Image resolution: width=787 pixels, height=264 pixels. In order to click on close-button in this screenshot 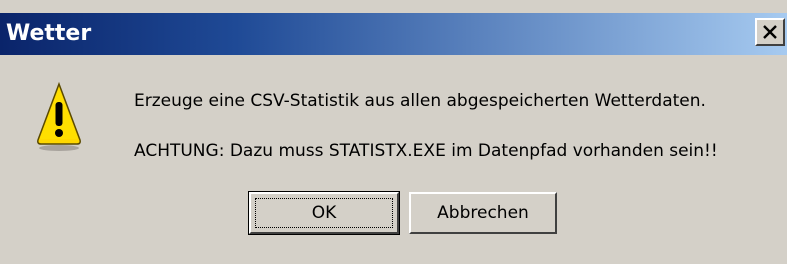, I will do `click(770, 32)`.